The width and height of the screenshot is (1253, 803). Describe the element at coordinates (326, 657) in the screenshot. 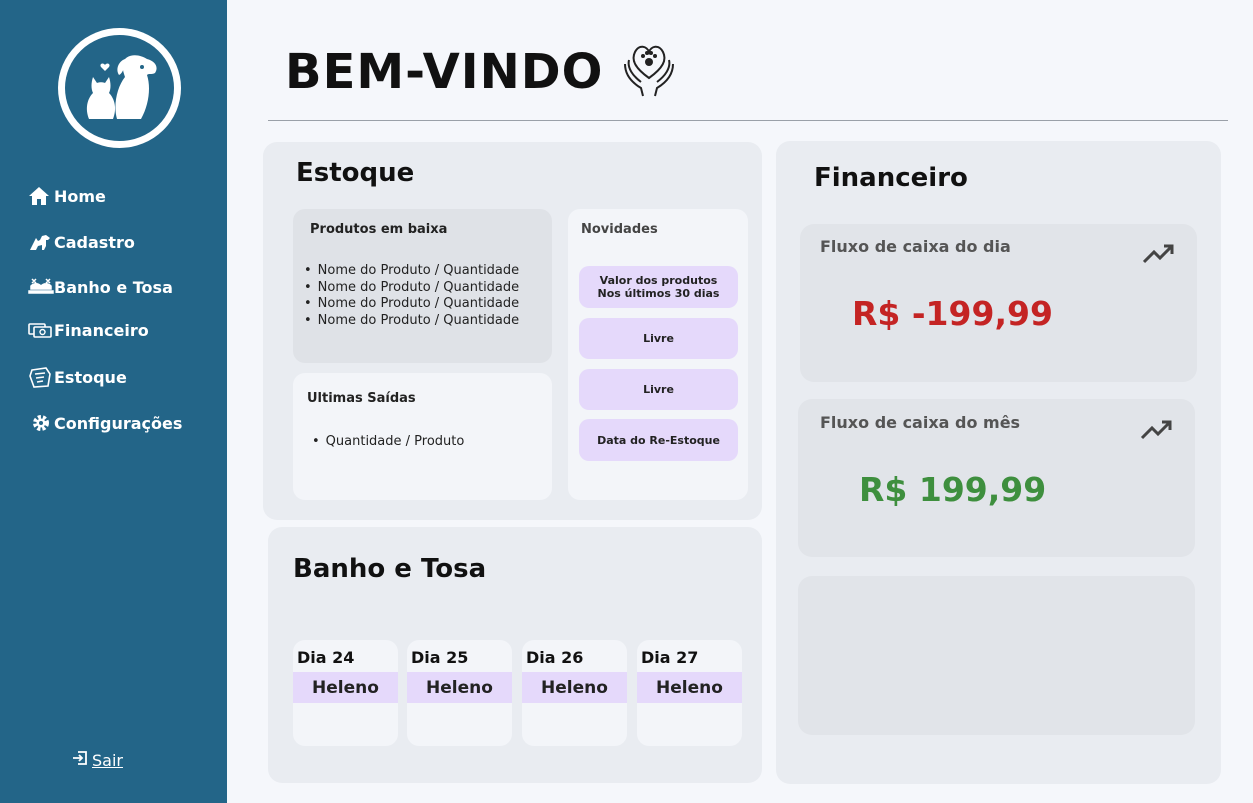

I see `day-label: Dia 24` at that location.